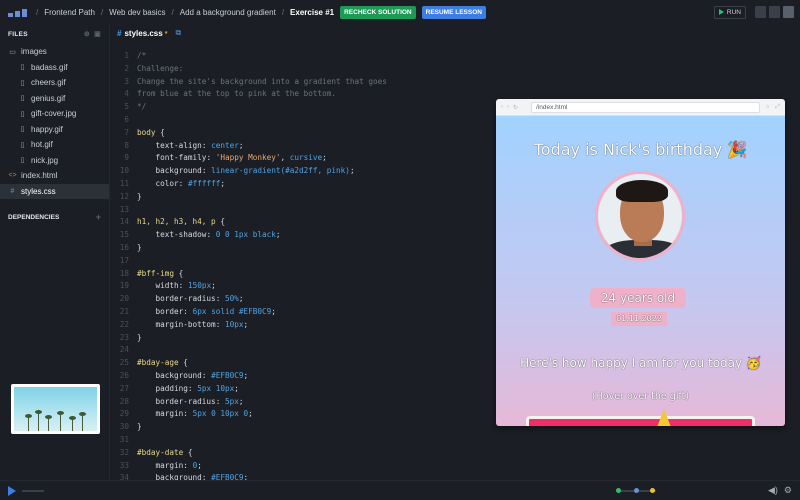  What do you see at coordinates (38, 191) in the screenshot?
I see `file-label: styles.css` at bounding box center [38, 191].